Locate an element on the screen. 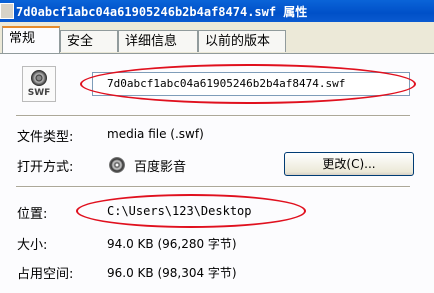  tab-strip: 常规 安全 详细信息 以前的版本 is located at coordinates (217, 40).